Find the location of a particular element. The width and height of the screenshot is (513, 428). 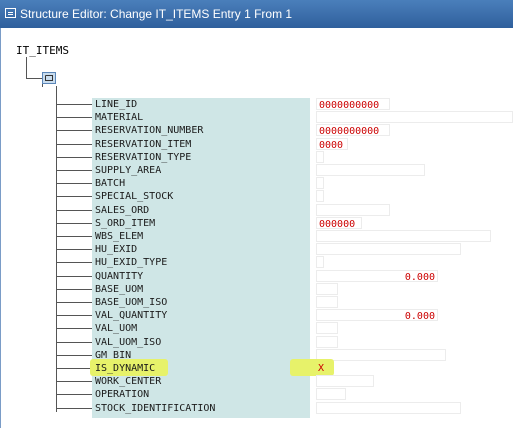

field-name-hu-exid: HU_EXID is located at coordinates (116, 250).